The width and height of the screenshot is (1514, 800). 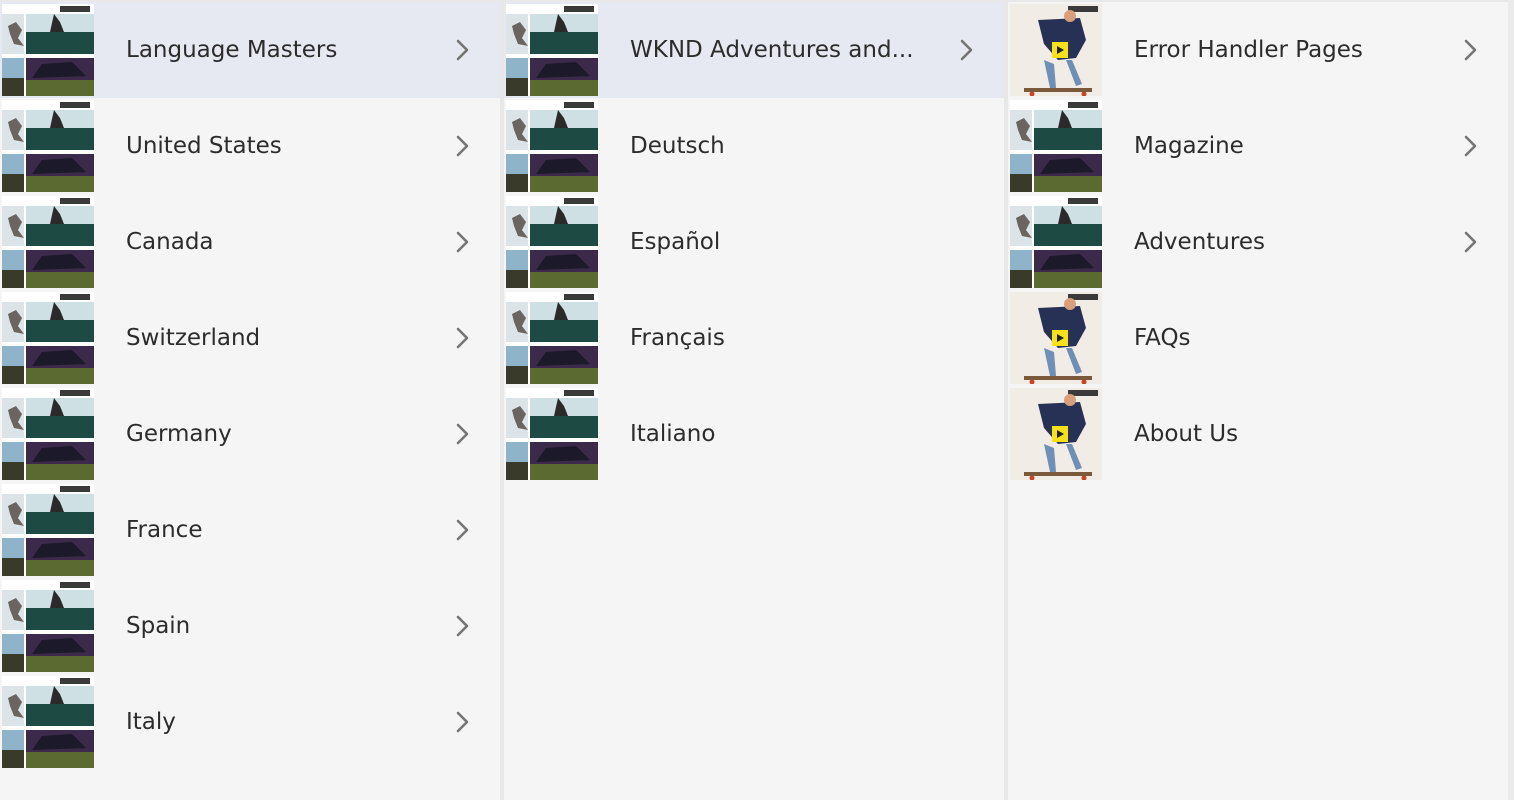 I want to click on list-item: Italy, so click(x=250, y=722).